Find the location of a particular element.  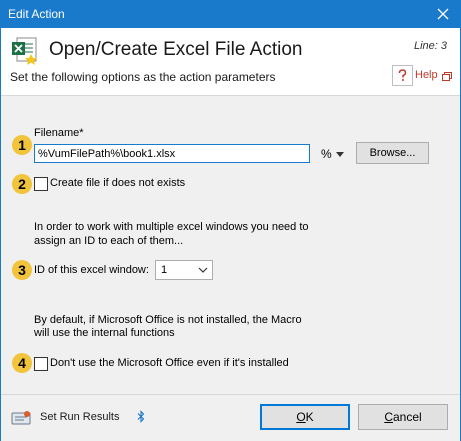

ok-button: OK is located at coordinates (305, 417).